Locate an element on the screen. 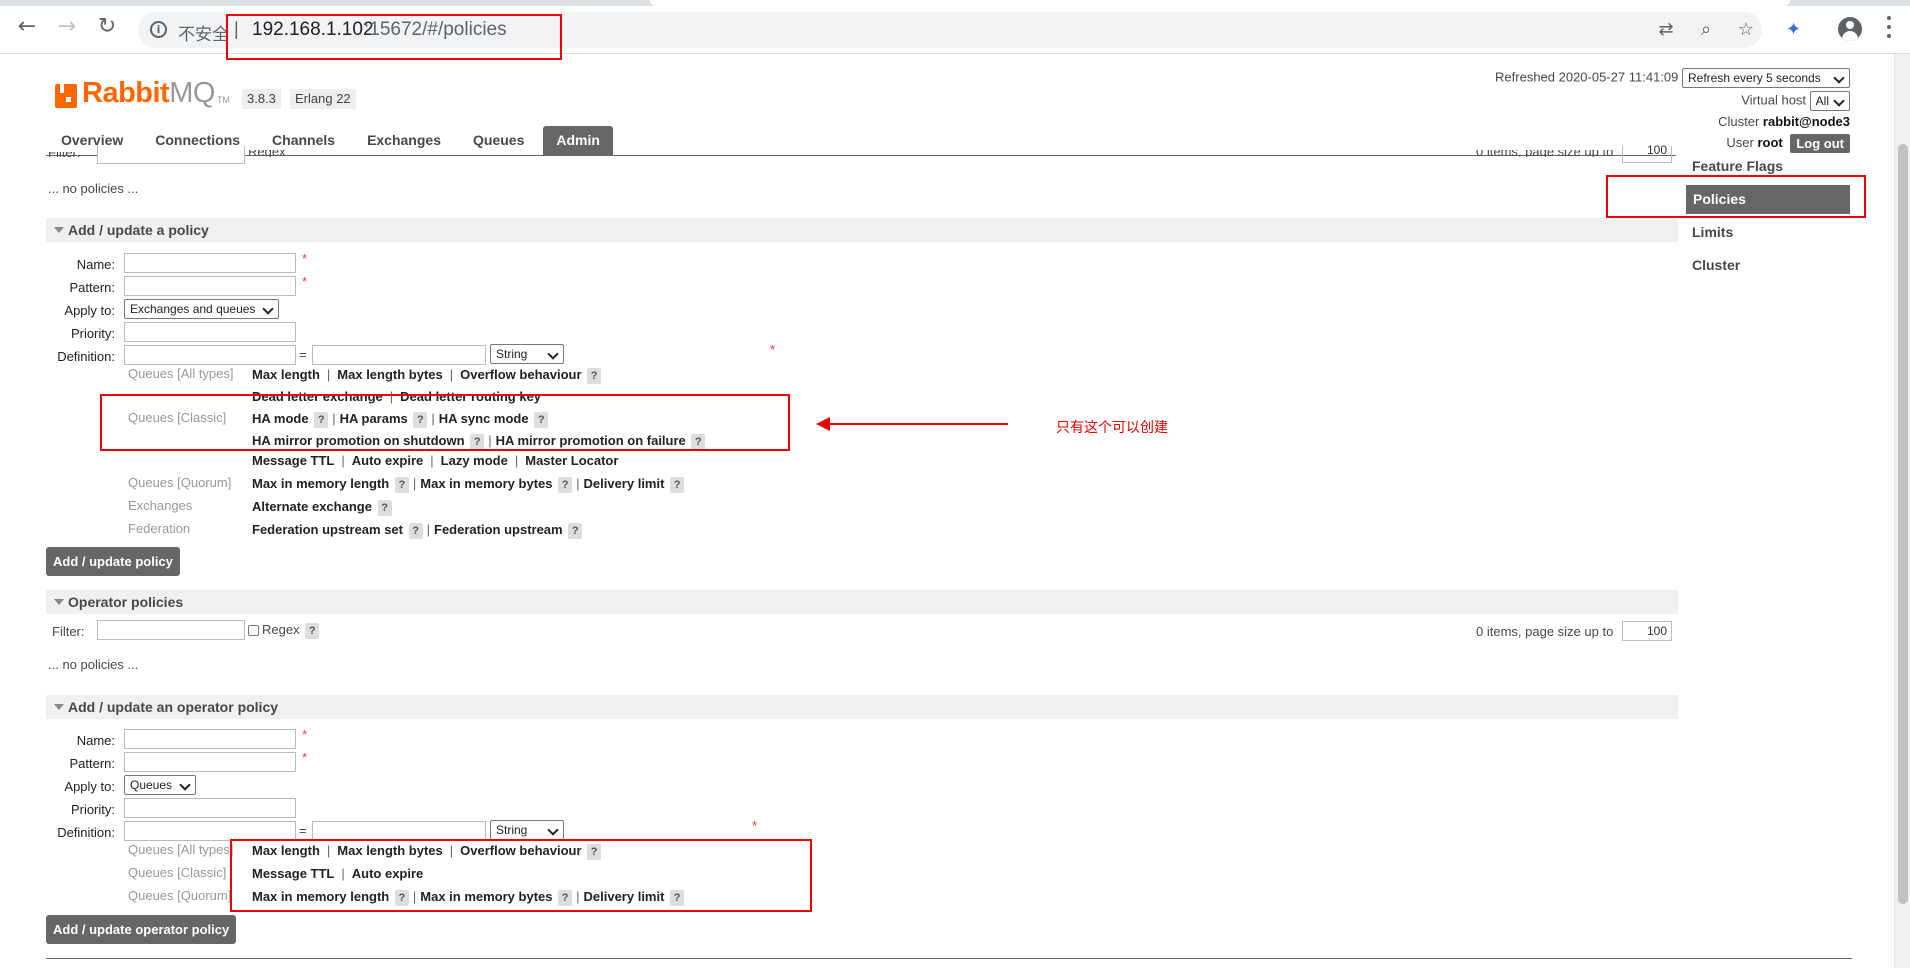 Image resolution: width=1910 pixels, height=968 pixels. operator-filter-label: Filter: is located at coordinates (68, 631).